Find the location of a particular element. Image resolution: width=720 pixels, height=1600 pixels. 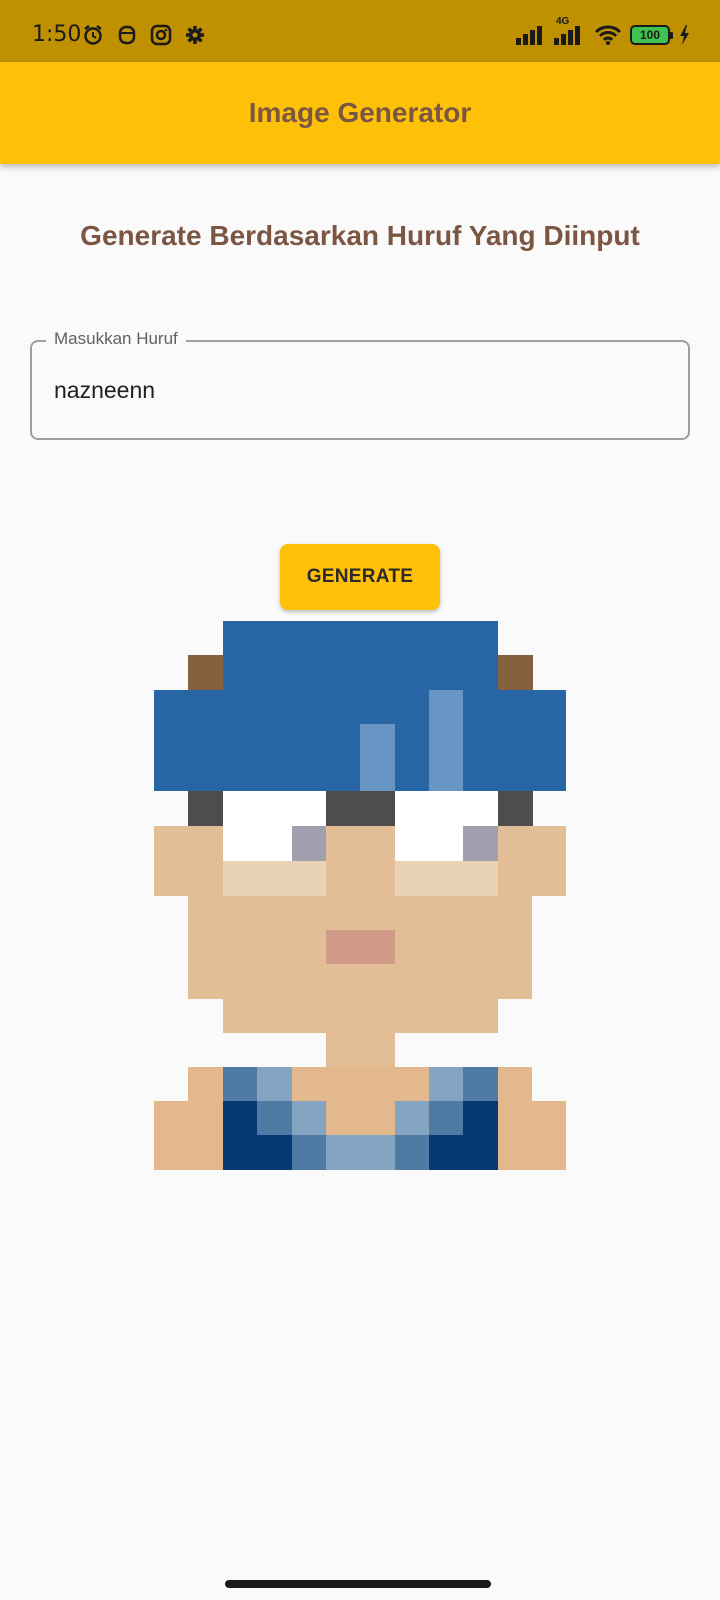

battery-level: 100 is located at coordinates (650, 35).